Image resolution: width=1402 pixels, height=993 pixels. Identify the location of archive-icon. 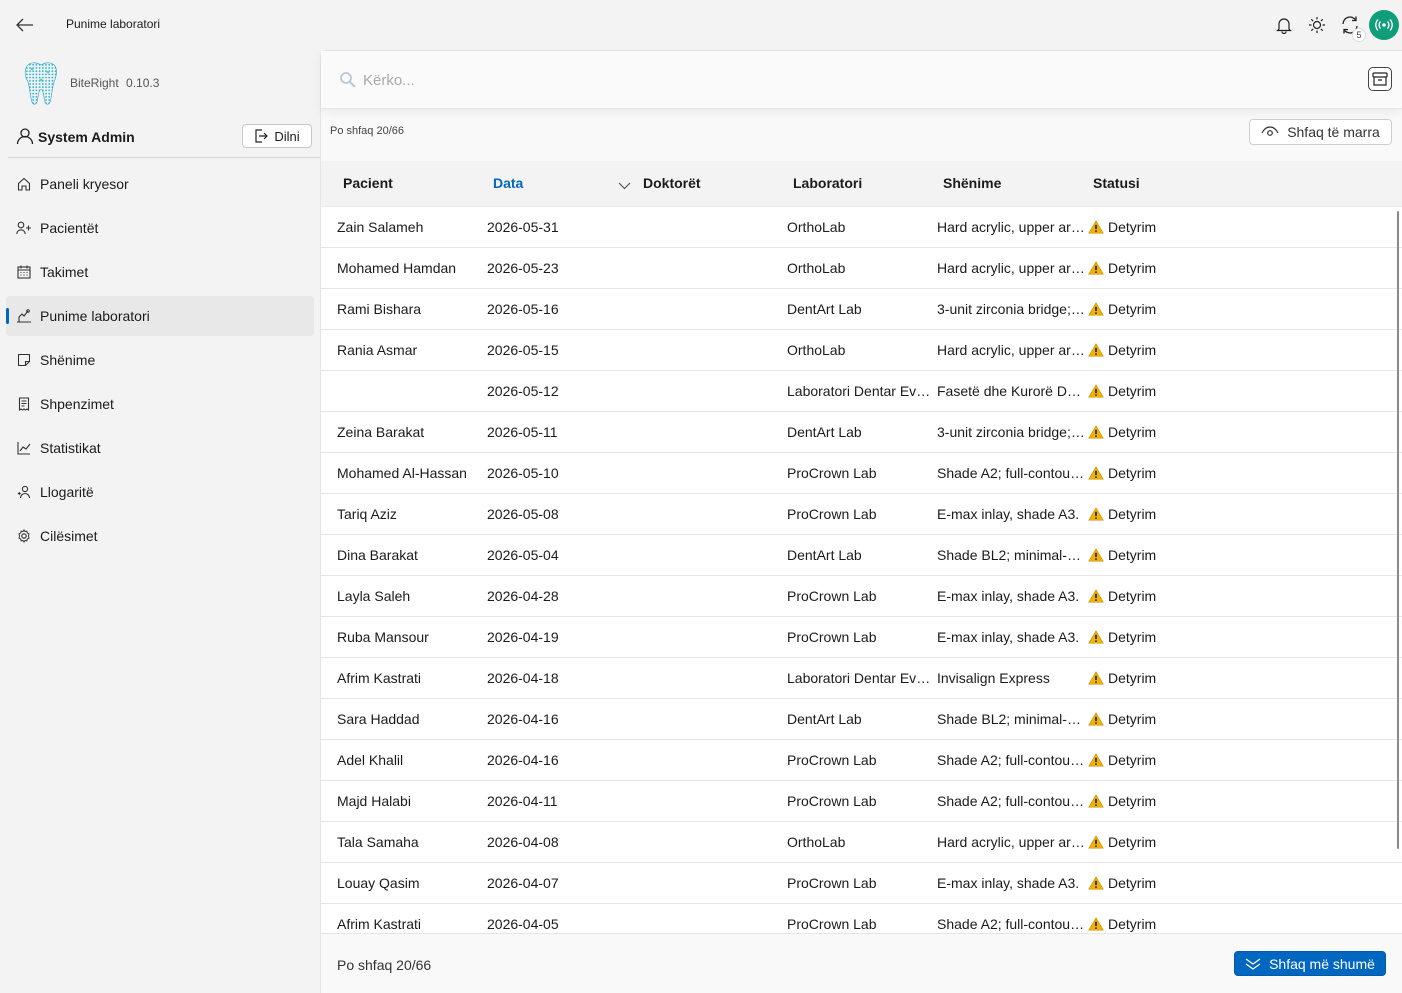
(1380, 79).